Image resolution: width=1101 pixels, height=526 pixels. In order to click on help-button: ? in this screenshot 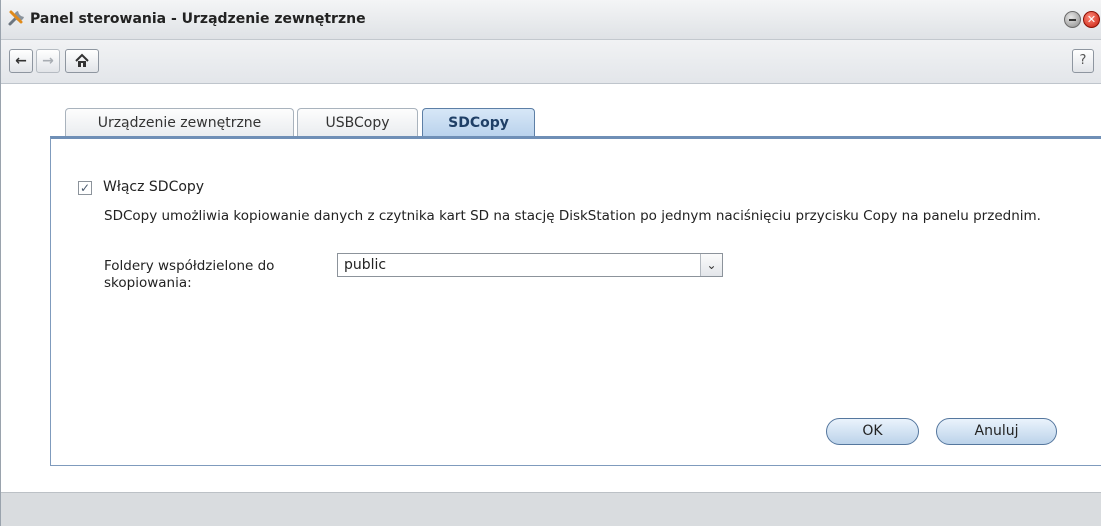, I will do `click(1083, 61)`.